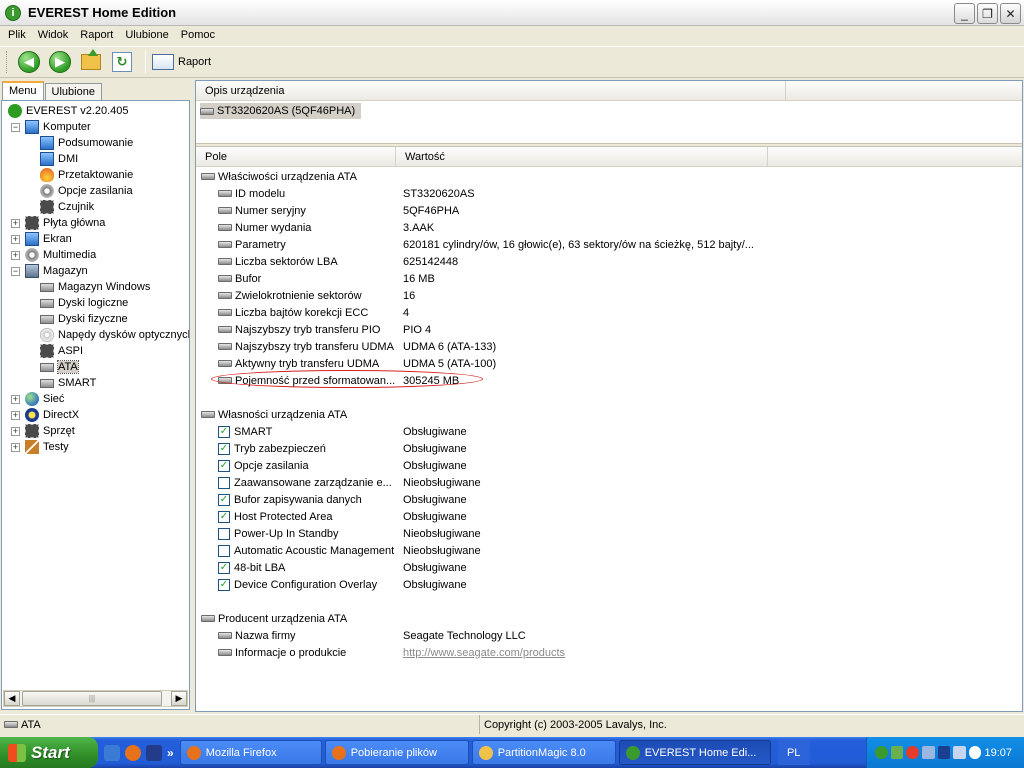 The height and width of the screenshot is (768, 1024). I want to click on property-row: Power-Up In Standby Nieobsługiwane, so click(608, 533).